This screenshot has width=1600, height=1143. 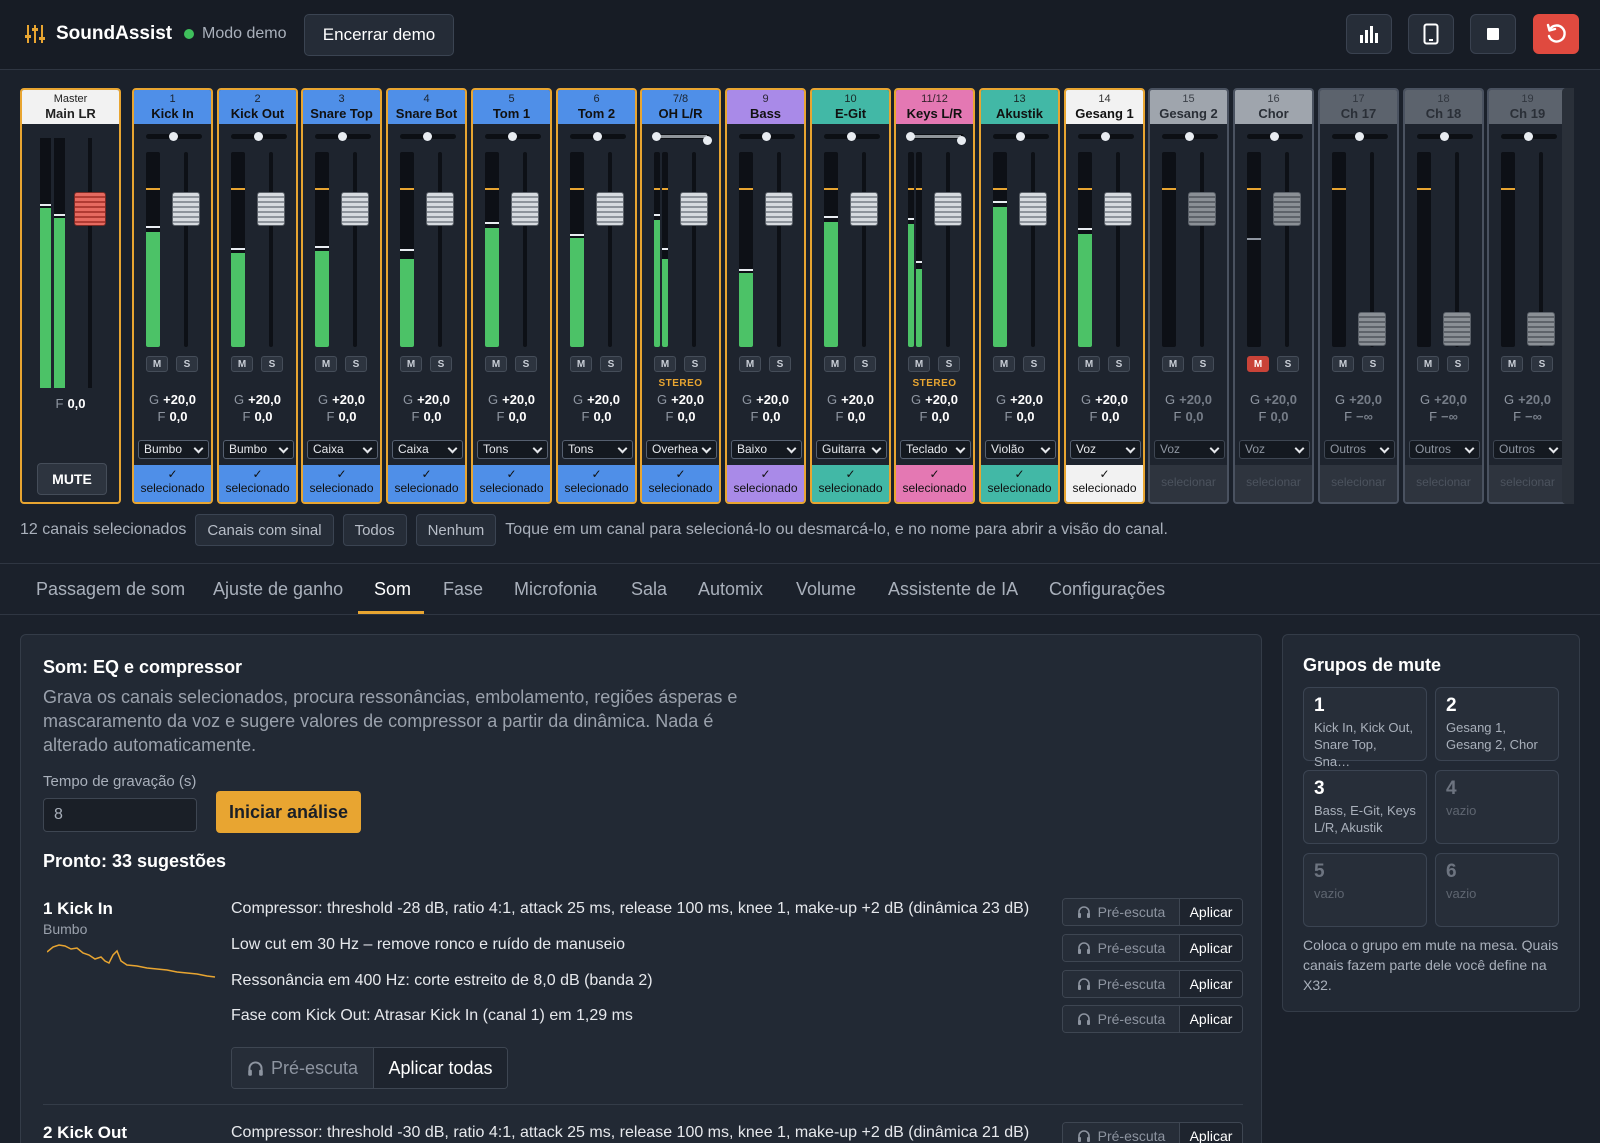 What do you see at coordinates (1497, 807) in the screenshot?
I see `mute-group-4: 4 vazio` at bounding box center [1497, 807].